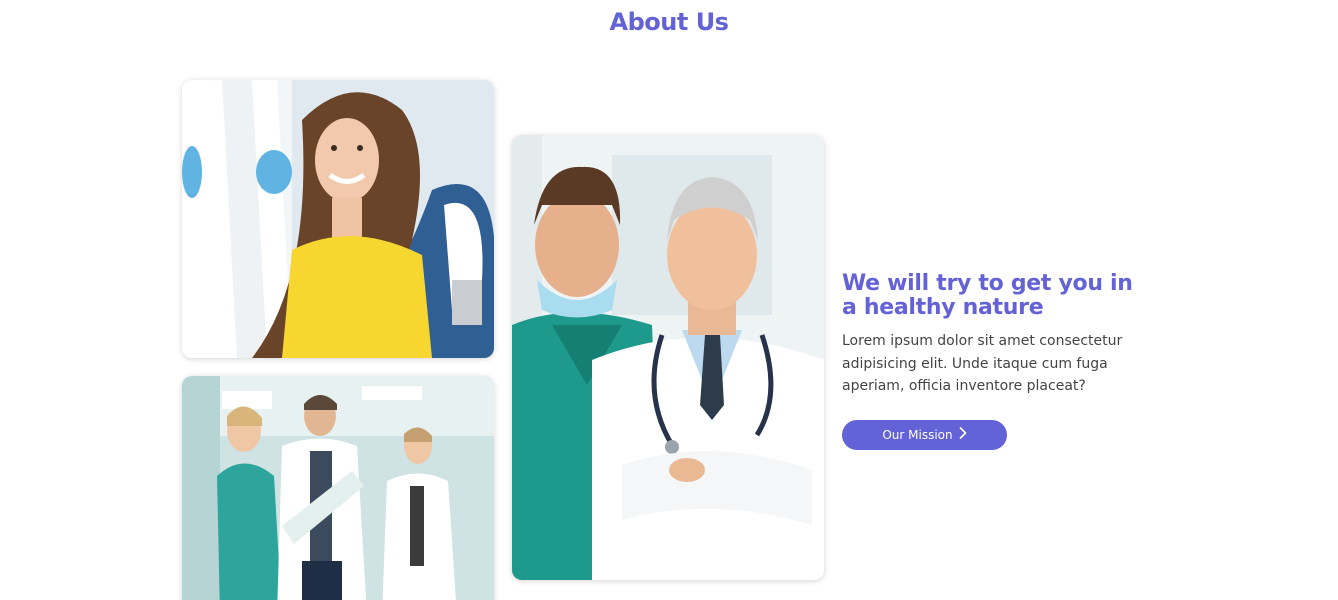  I want to click on our-mission-button: Our Mission, so click(924, 434).